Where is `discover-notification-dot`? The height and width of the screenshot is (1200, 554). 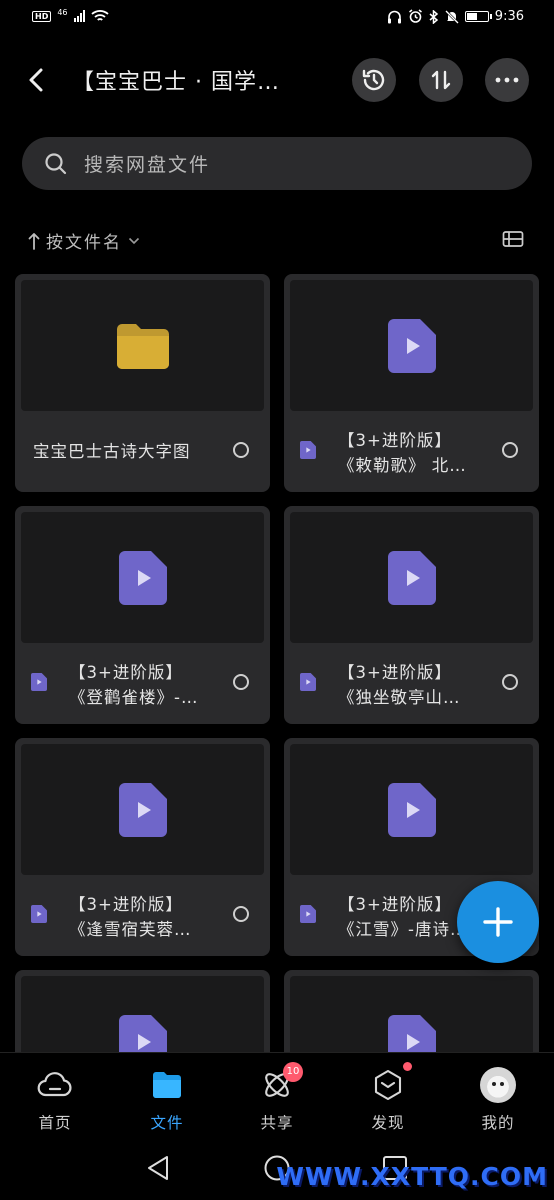
discover-notification-dot is located at coordinates (407, 1066).